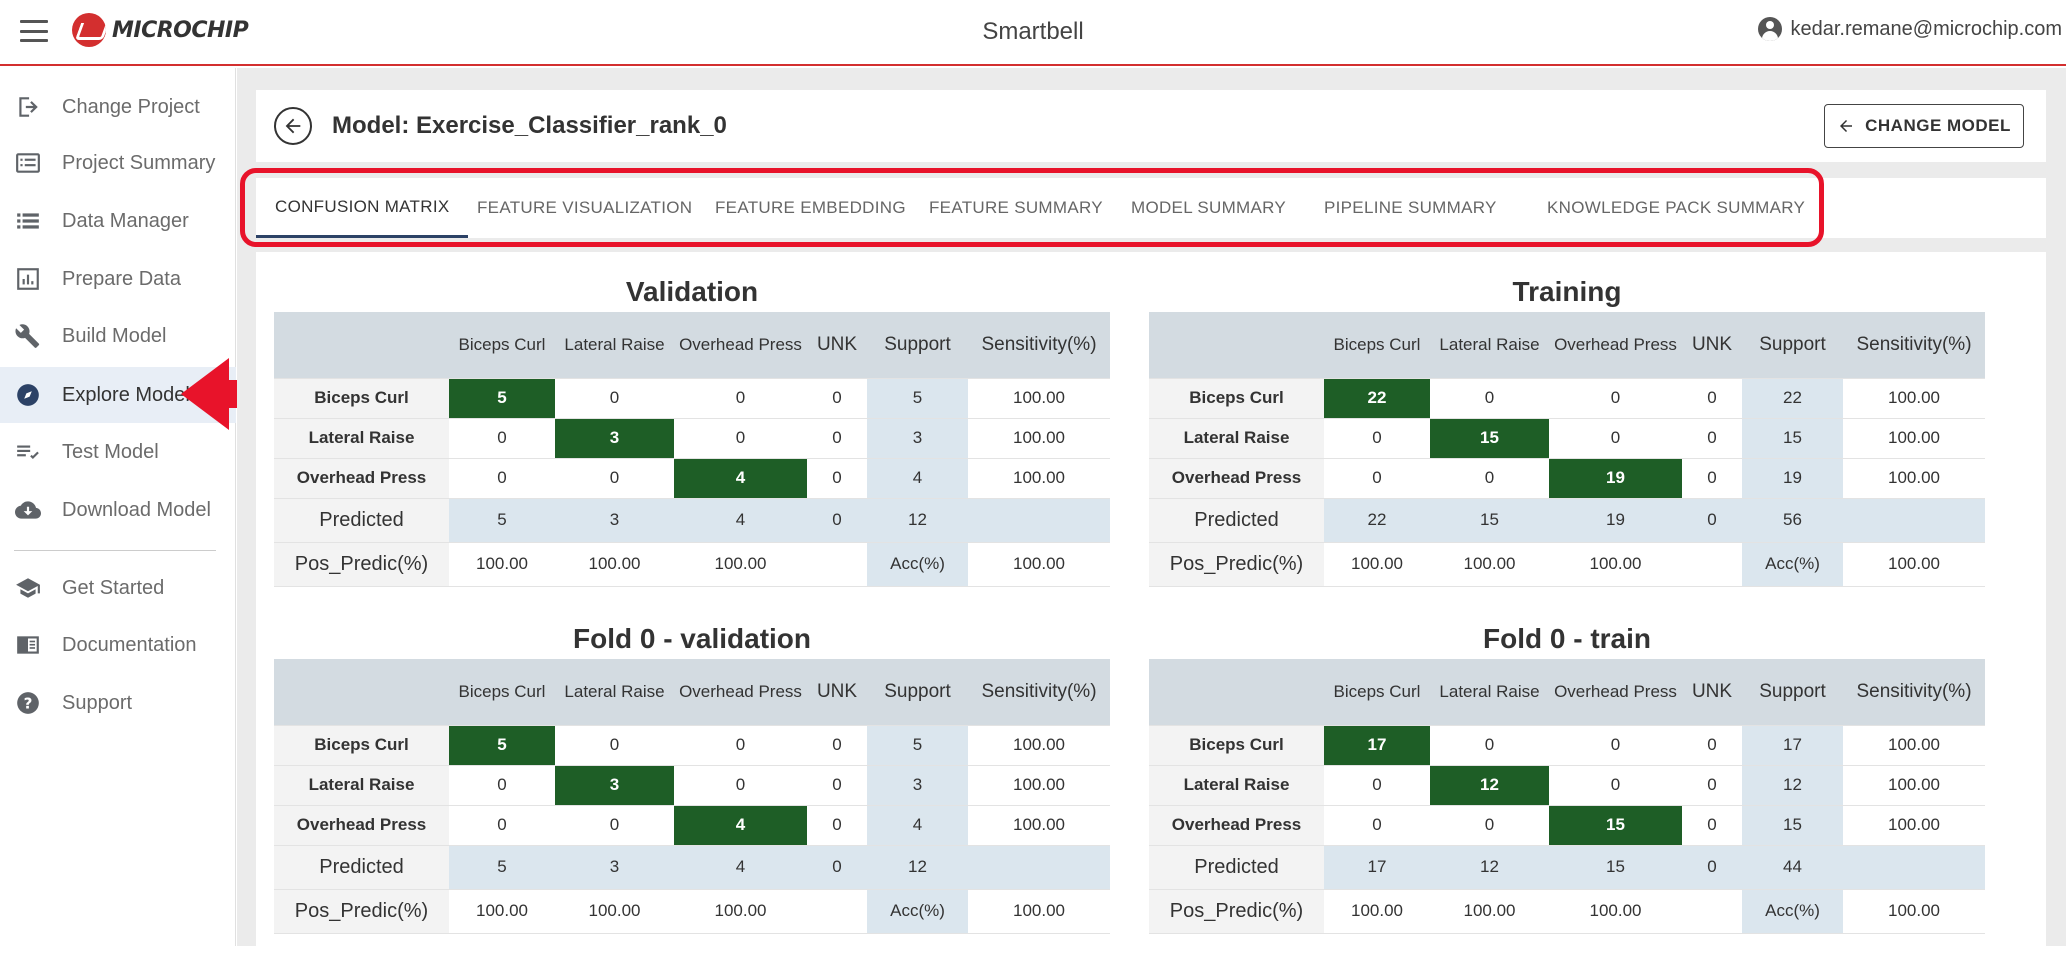 The image size is (2066, 962). I want to click on sidebar-item-label: Test Model, so click(110, 451).